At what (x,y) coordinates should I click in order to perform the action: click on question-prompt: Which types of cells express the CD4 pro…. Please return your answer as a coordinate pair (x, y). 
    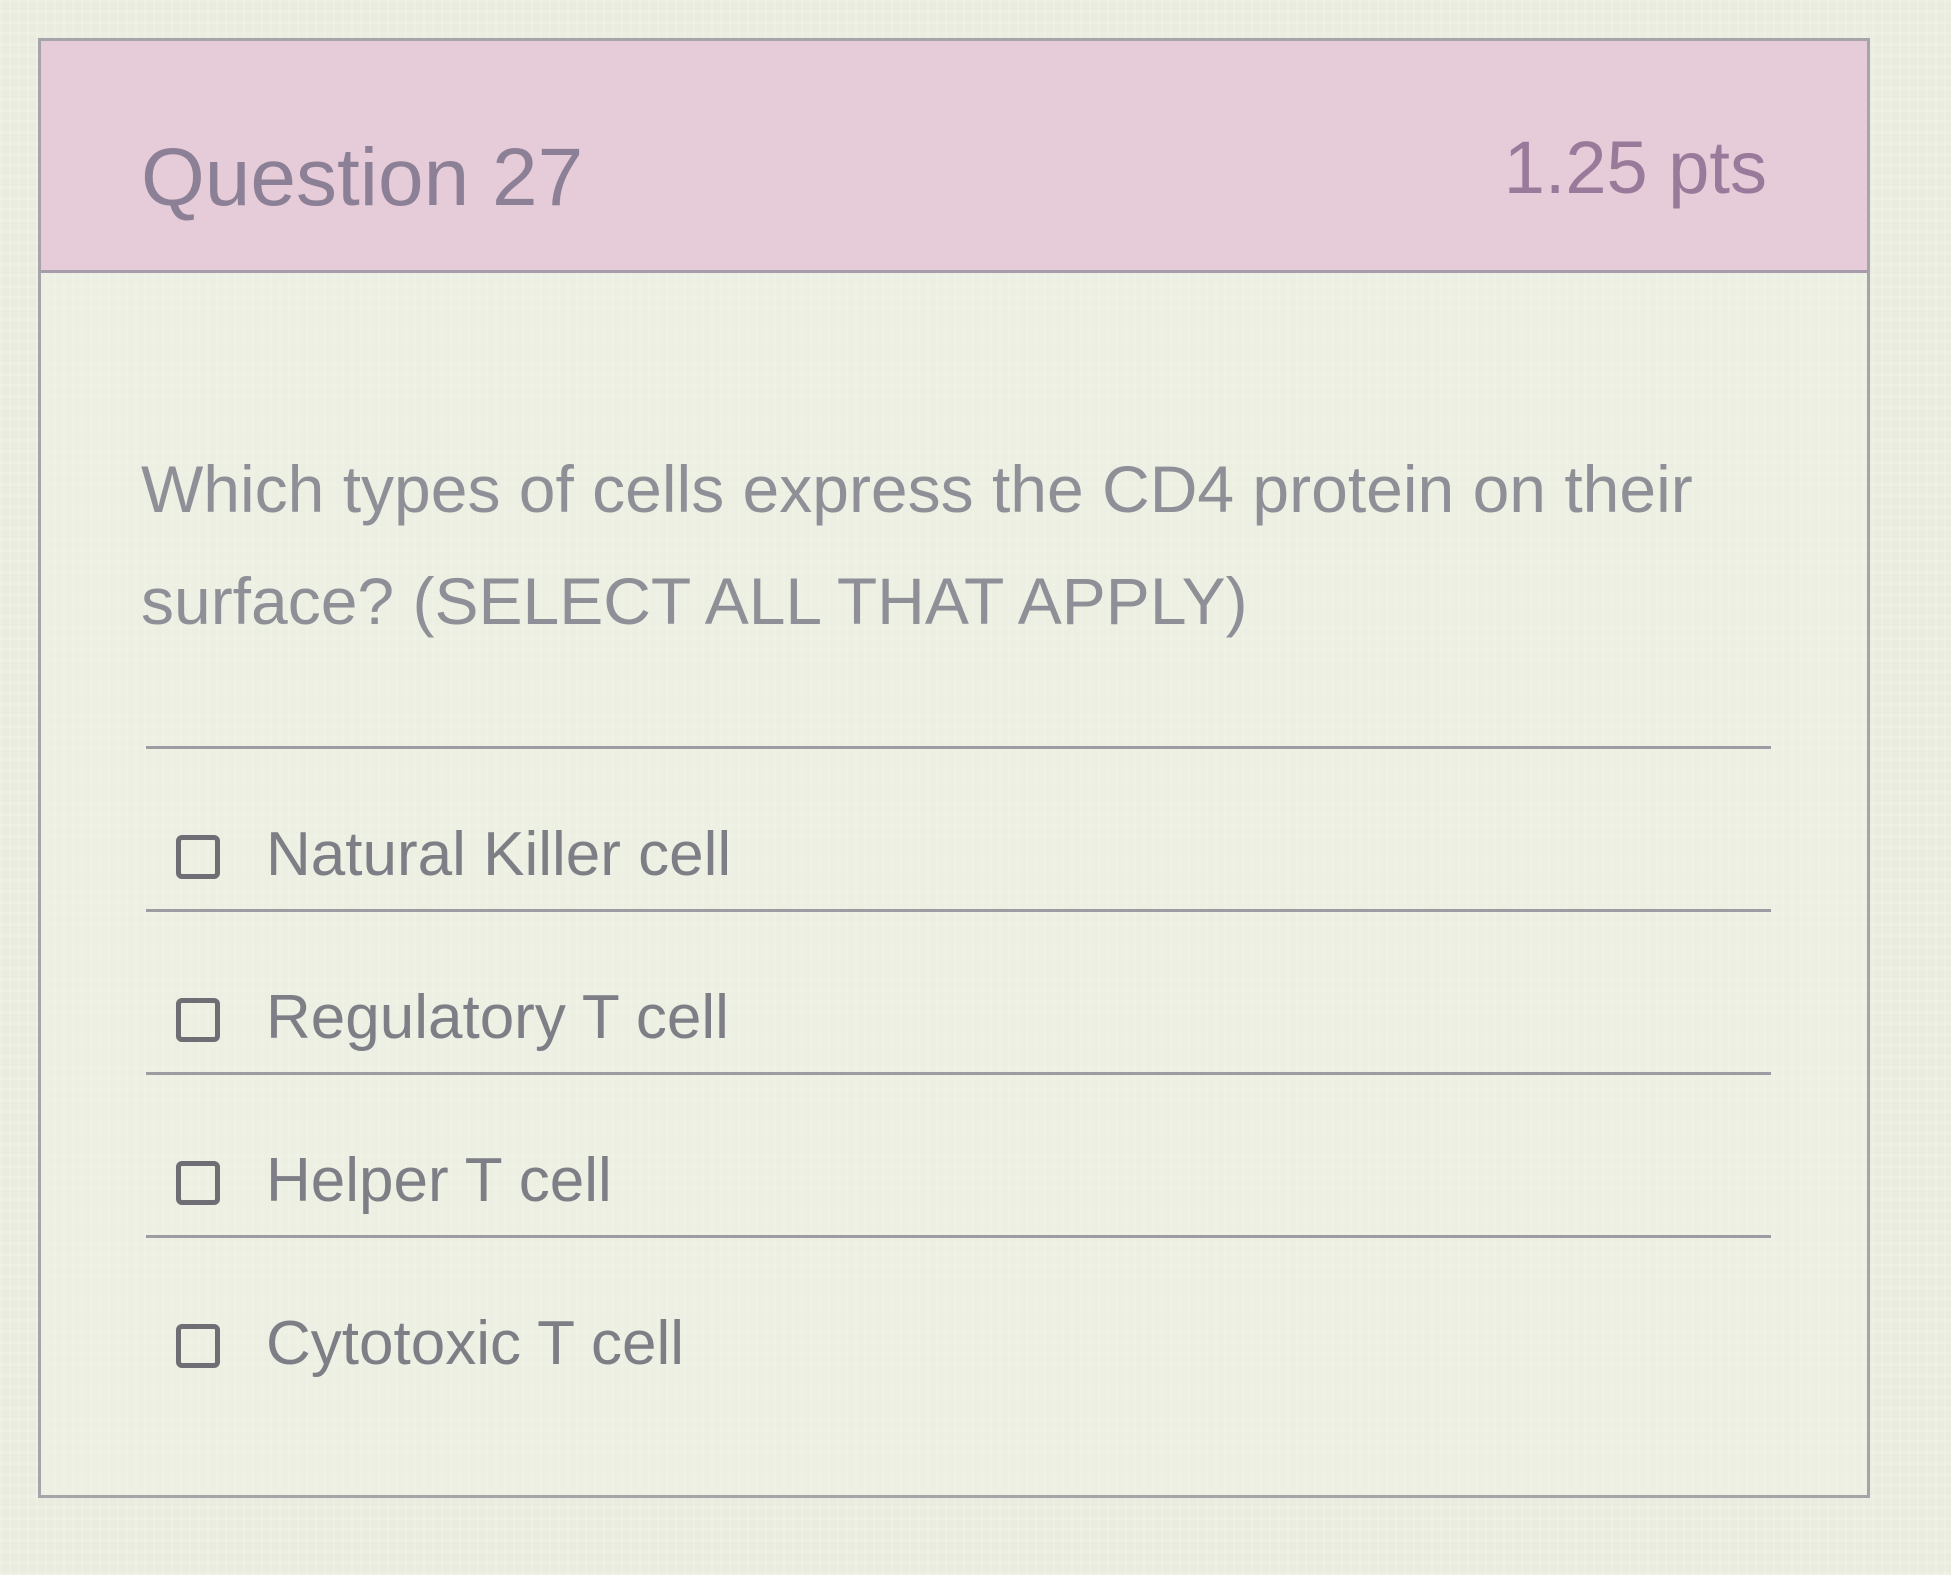
    Looking at the image, I should click on (917, 545).